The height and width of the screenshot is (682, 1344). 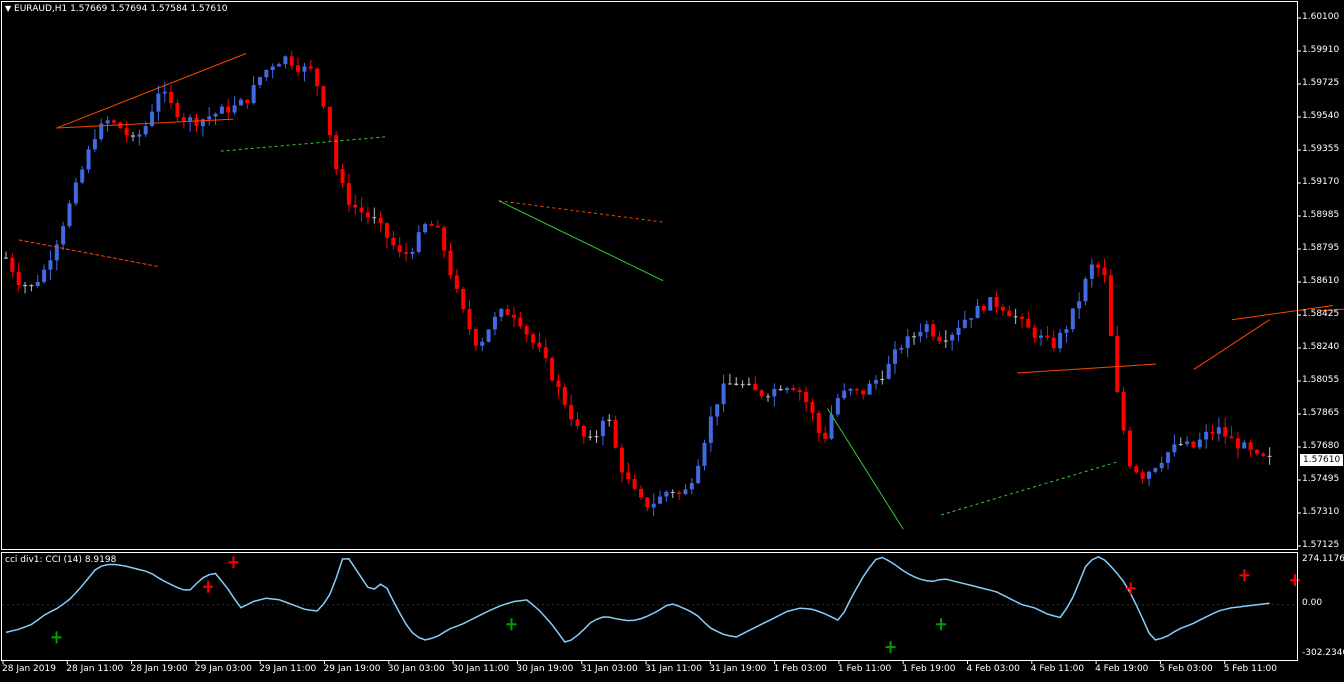 What do you see at coordinates (1321, 512) in the screenshot?
I see `price-tick-label: 1.57310` at bounding box center [1321, 512].